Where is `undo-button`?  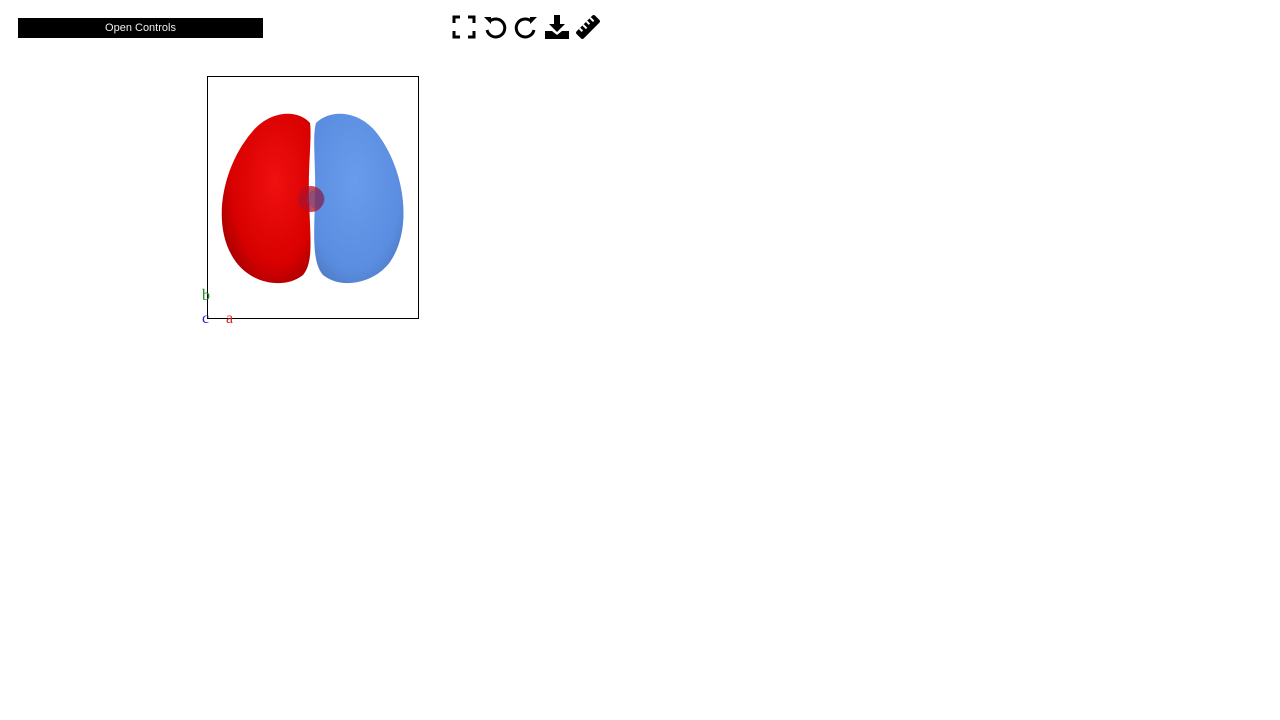
undo-button is located at coordinates (495, 27).